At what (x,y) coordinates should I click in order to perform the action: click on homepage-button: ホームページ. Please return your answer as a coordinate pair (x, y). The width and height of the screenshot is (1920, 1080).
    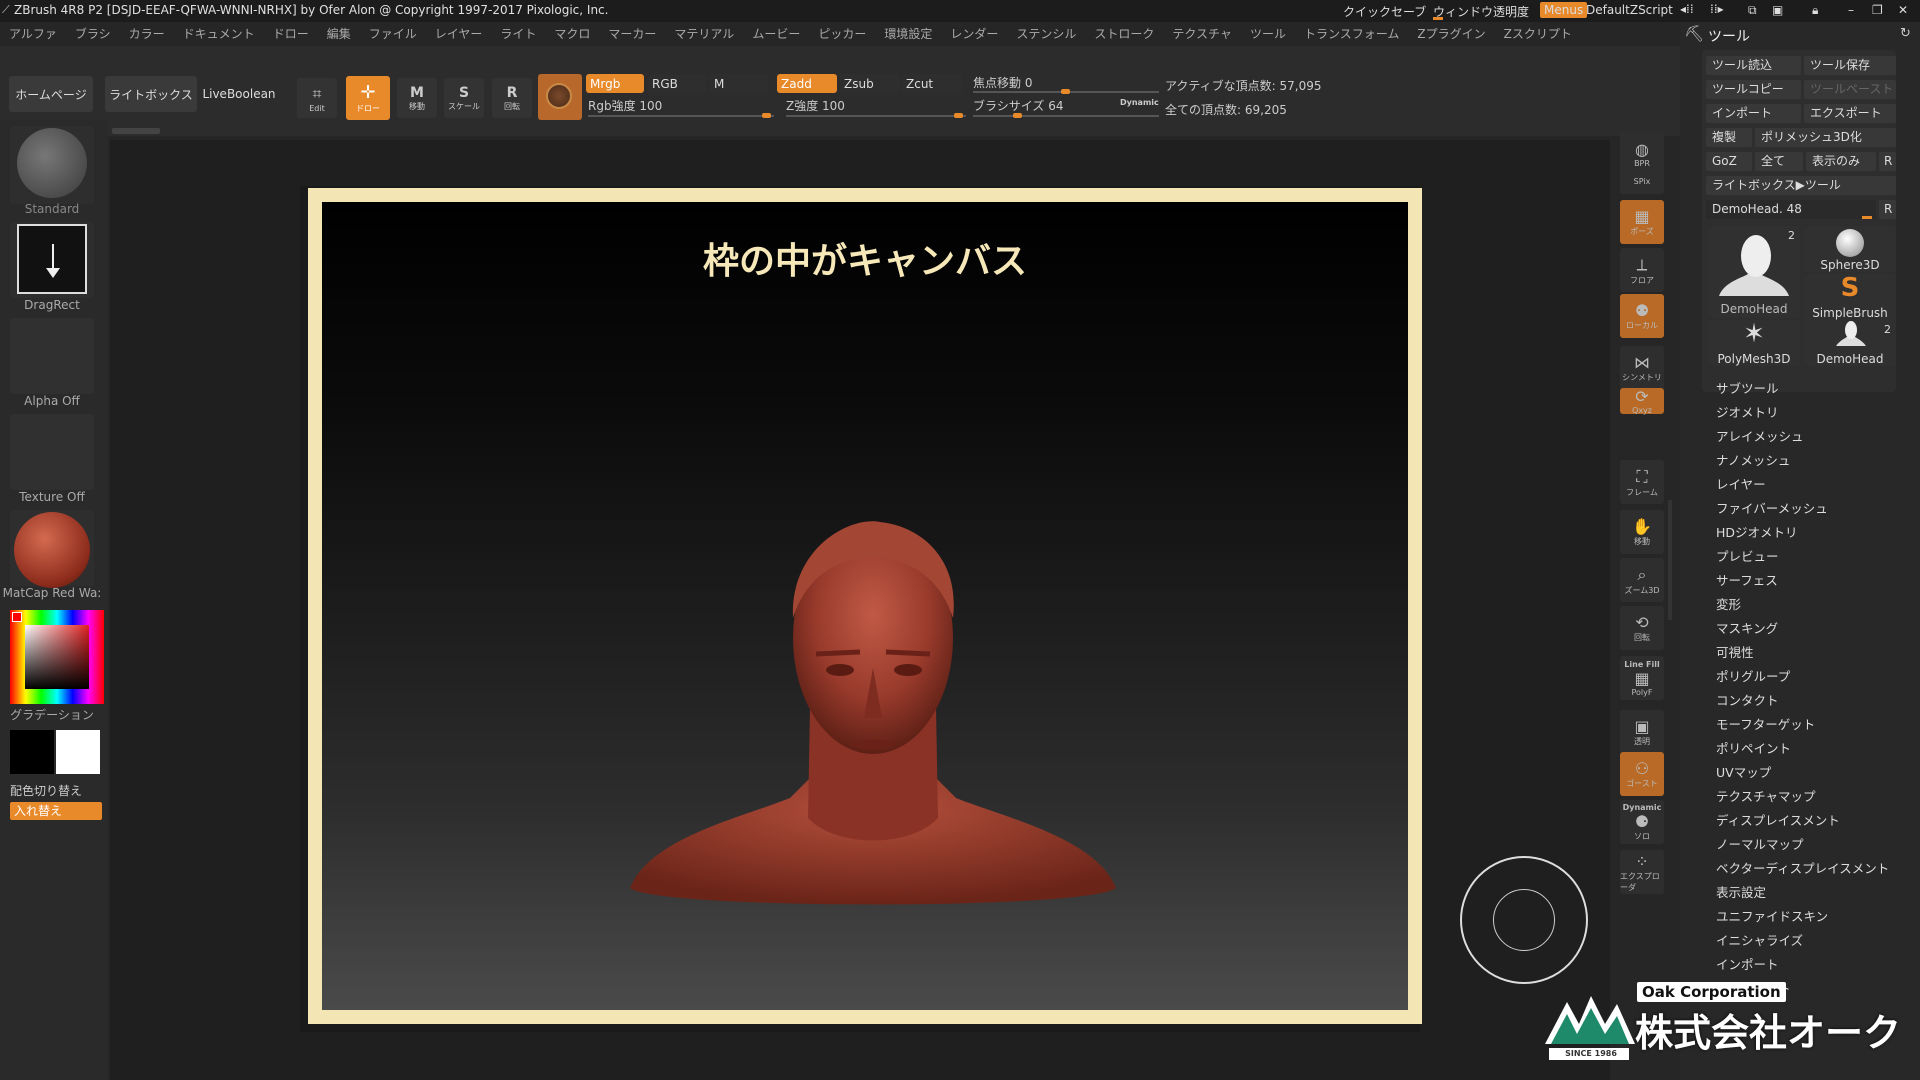
    Looking at the image, I should click on (51, 94).